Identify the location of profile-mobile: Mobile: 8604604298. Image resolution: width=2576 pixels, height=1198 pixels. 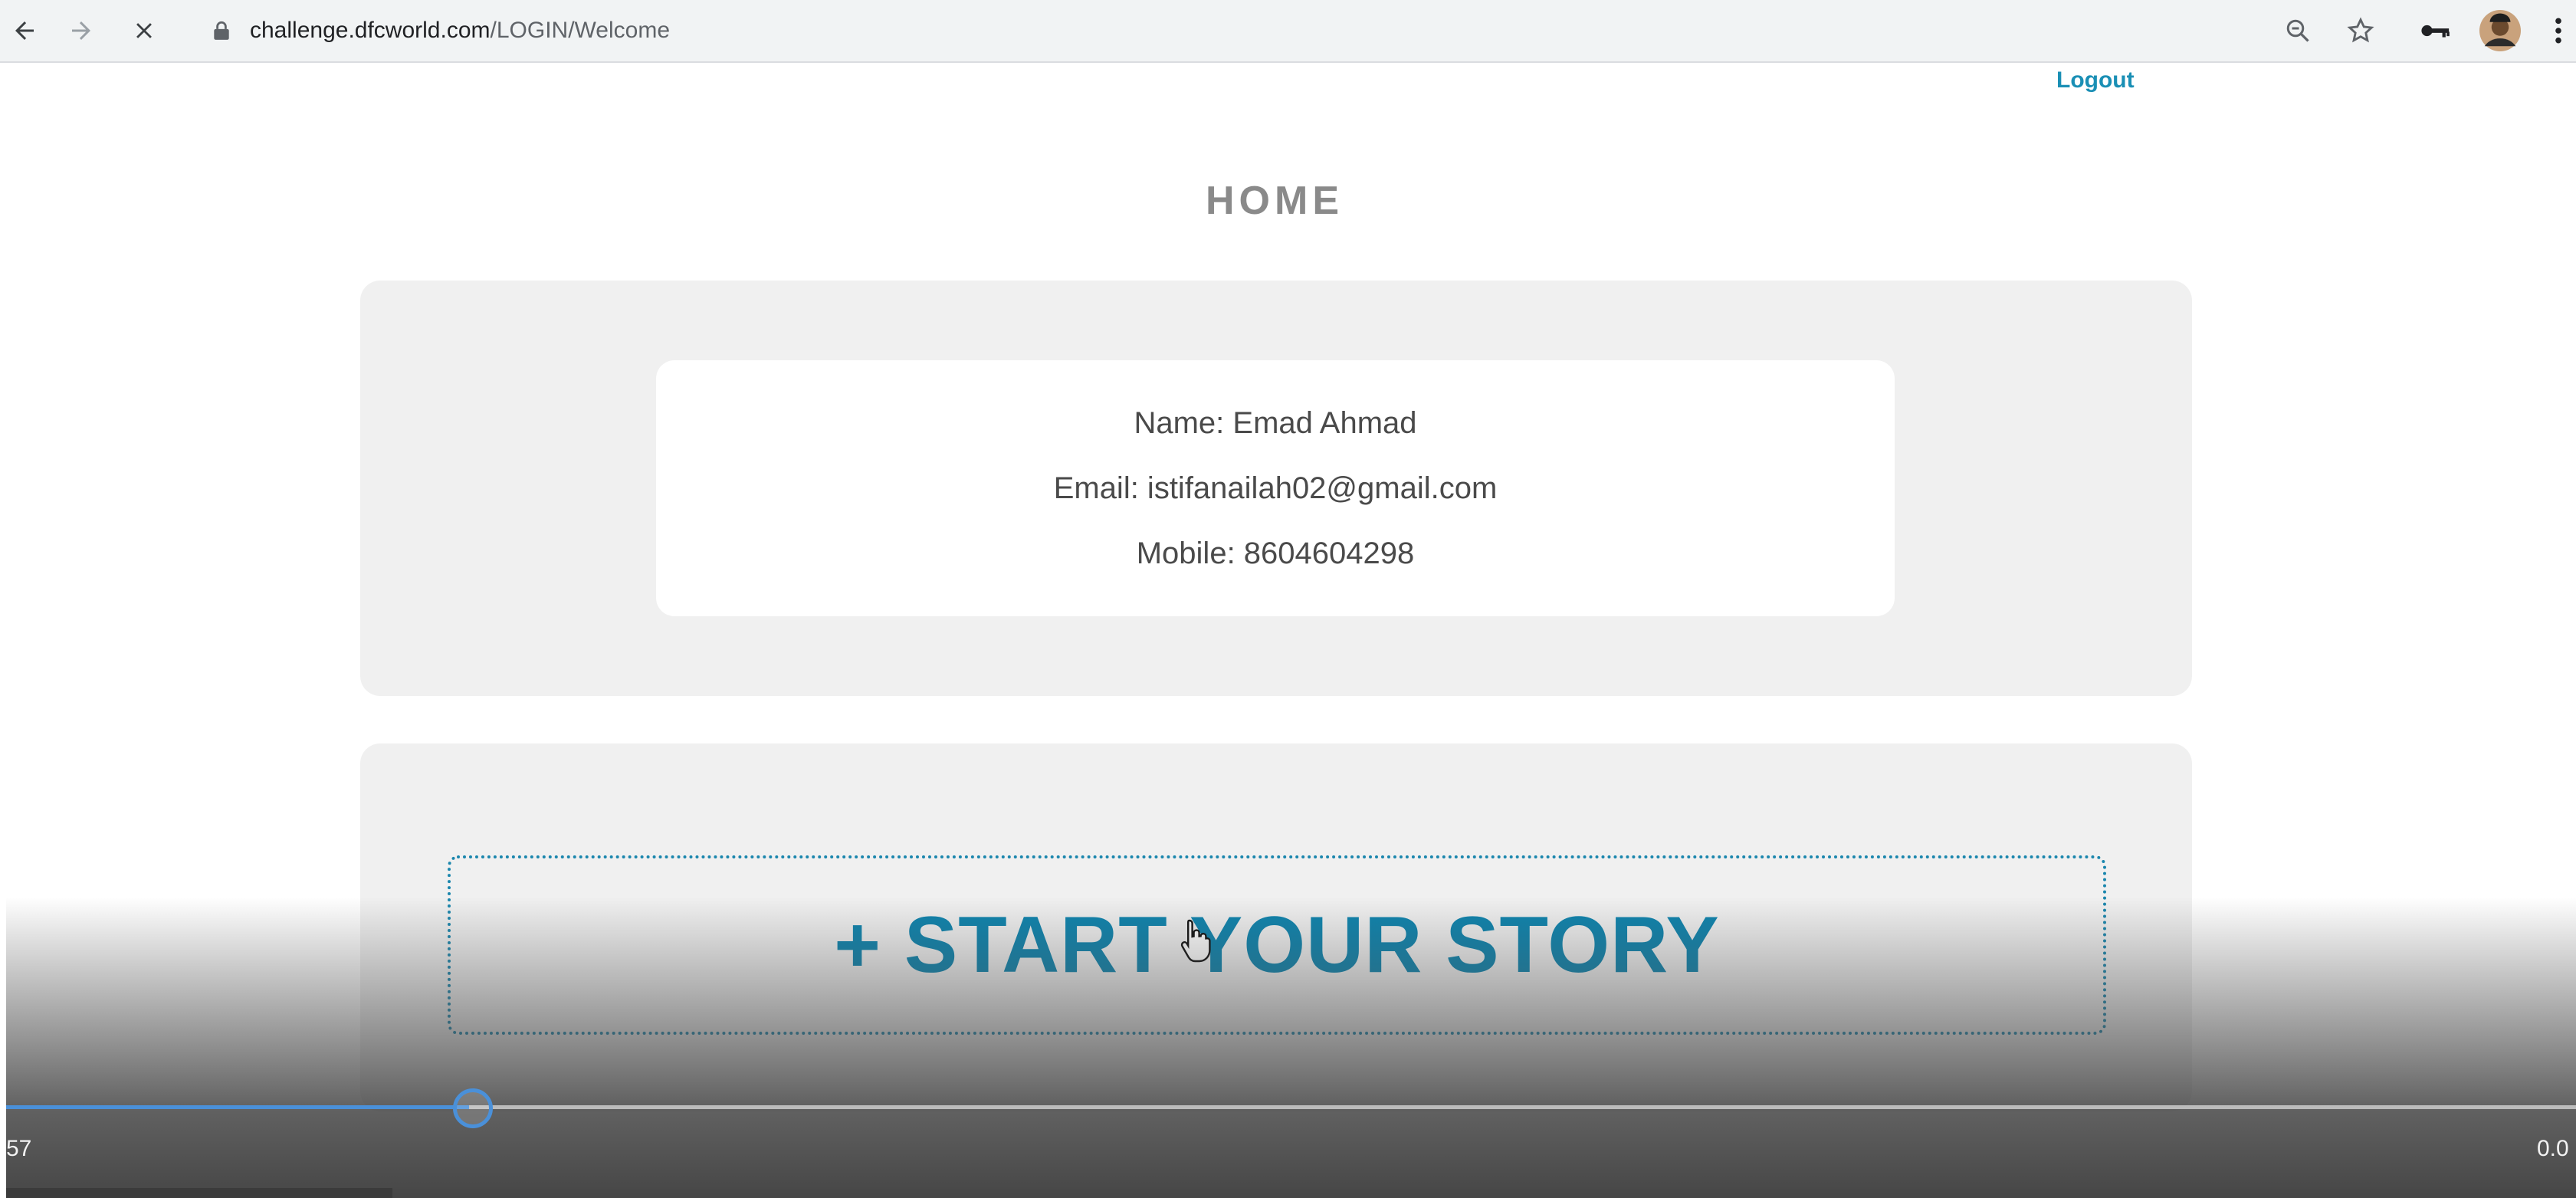
(1275, 553).